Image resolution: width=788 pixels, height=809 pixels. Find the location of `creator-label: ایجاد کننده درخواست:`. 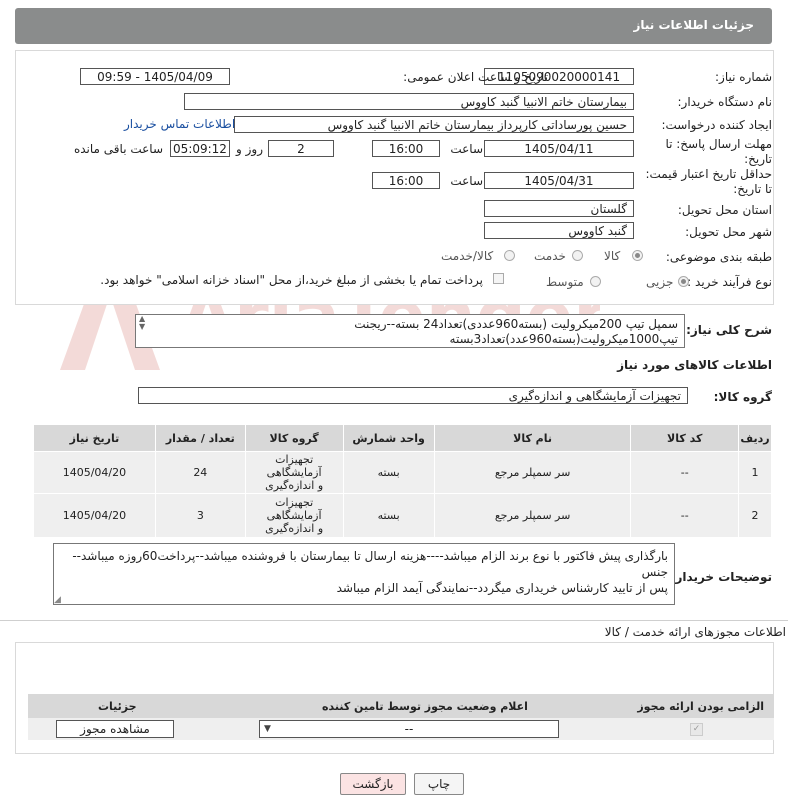

creator-label: ایجاد کننده درخواست: is located at coordinates (716, 125).